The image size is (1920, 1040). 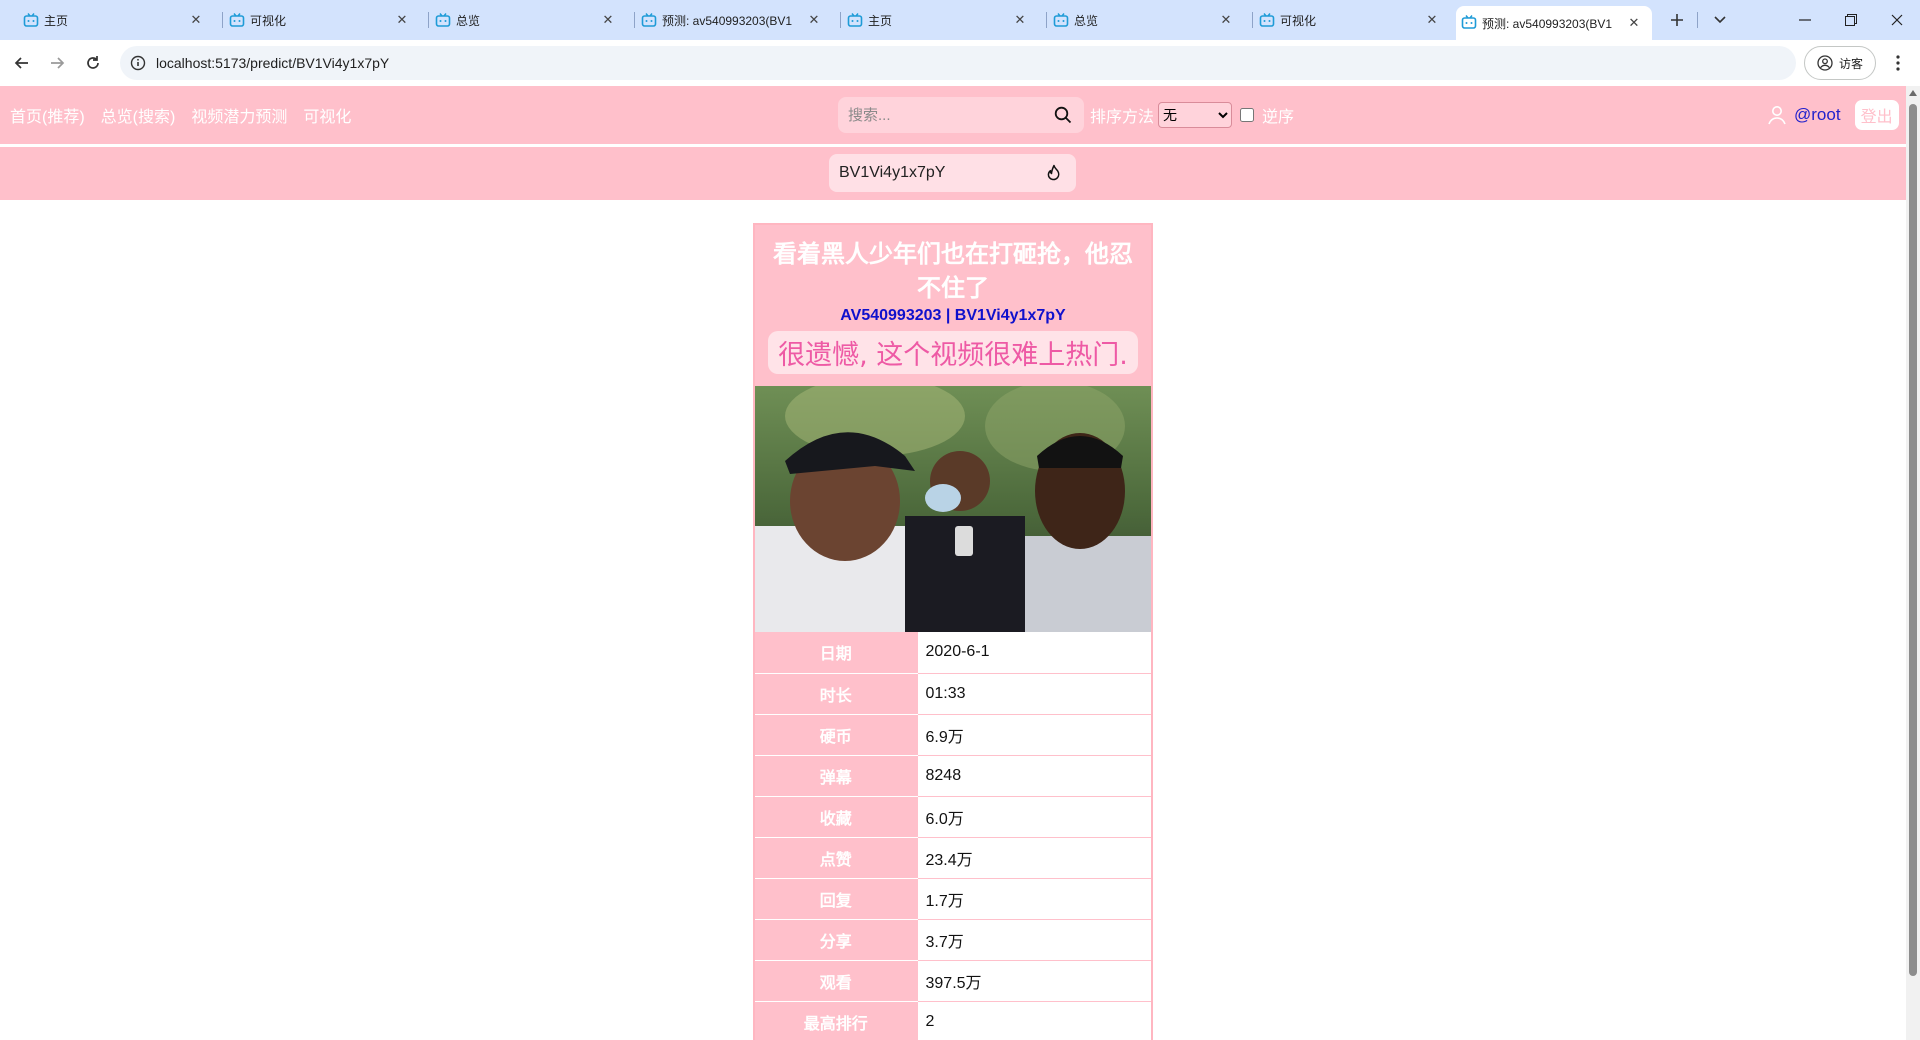 I want to click on logout-button: 登出, so click(x=1876, y=115).